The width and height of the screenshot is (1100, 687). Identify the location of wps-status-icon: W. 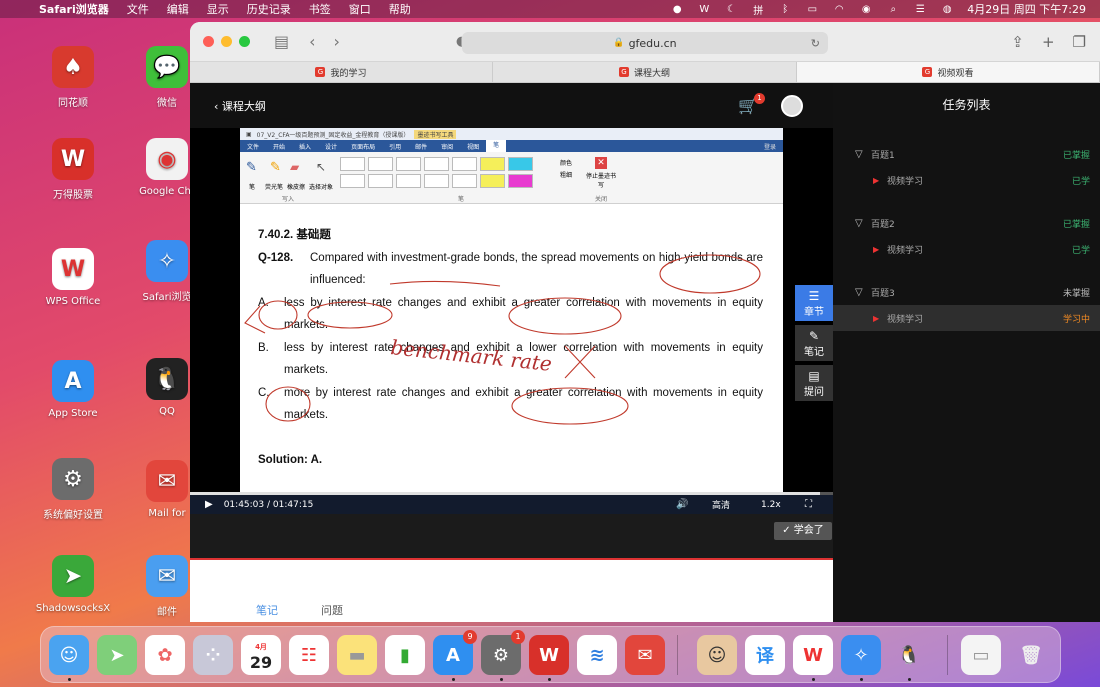
(704, 9).